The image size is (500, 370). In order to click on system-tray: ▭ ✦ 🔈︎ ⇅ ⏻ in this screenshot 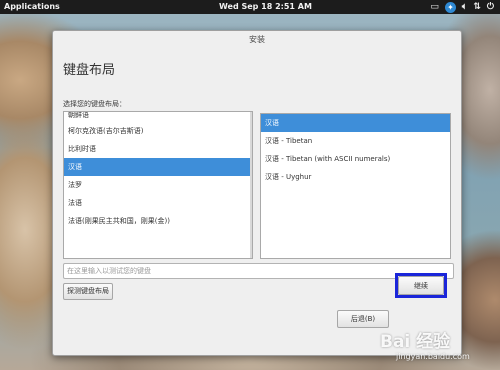, I will do `click(462, 7)`.